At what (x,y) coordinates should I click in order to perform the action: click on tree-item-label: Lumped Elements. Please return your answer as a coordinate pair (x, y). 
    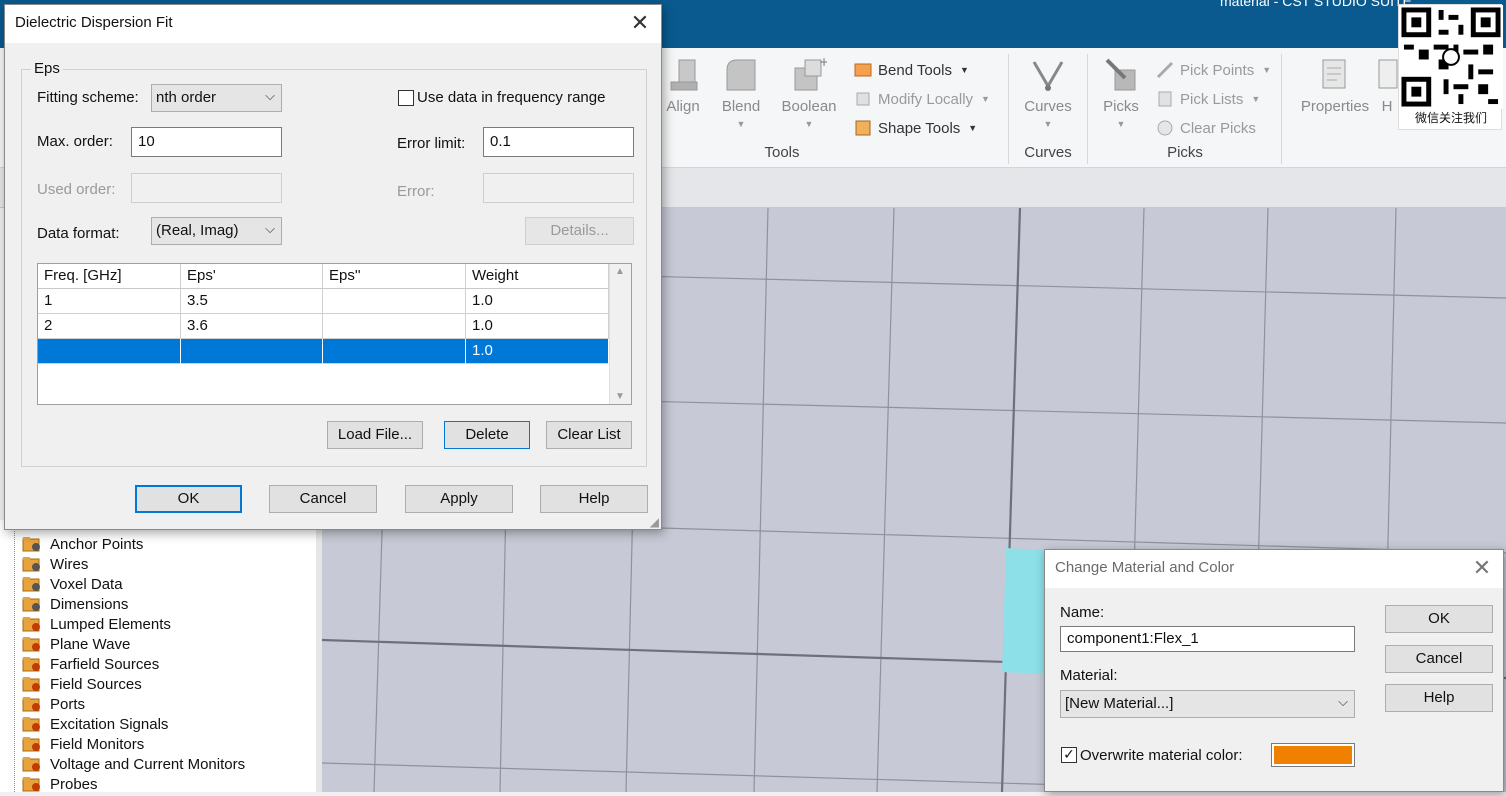
    Looking at the image, I should click on (110, 624).